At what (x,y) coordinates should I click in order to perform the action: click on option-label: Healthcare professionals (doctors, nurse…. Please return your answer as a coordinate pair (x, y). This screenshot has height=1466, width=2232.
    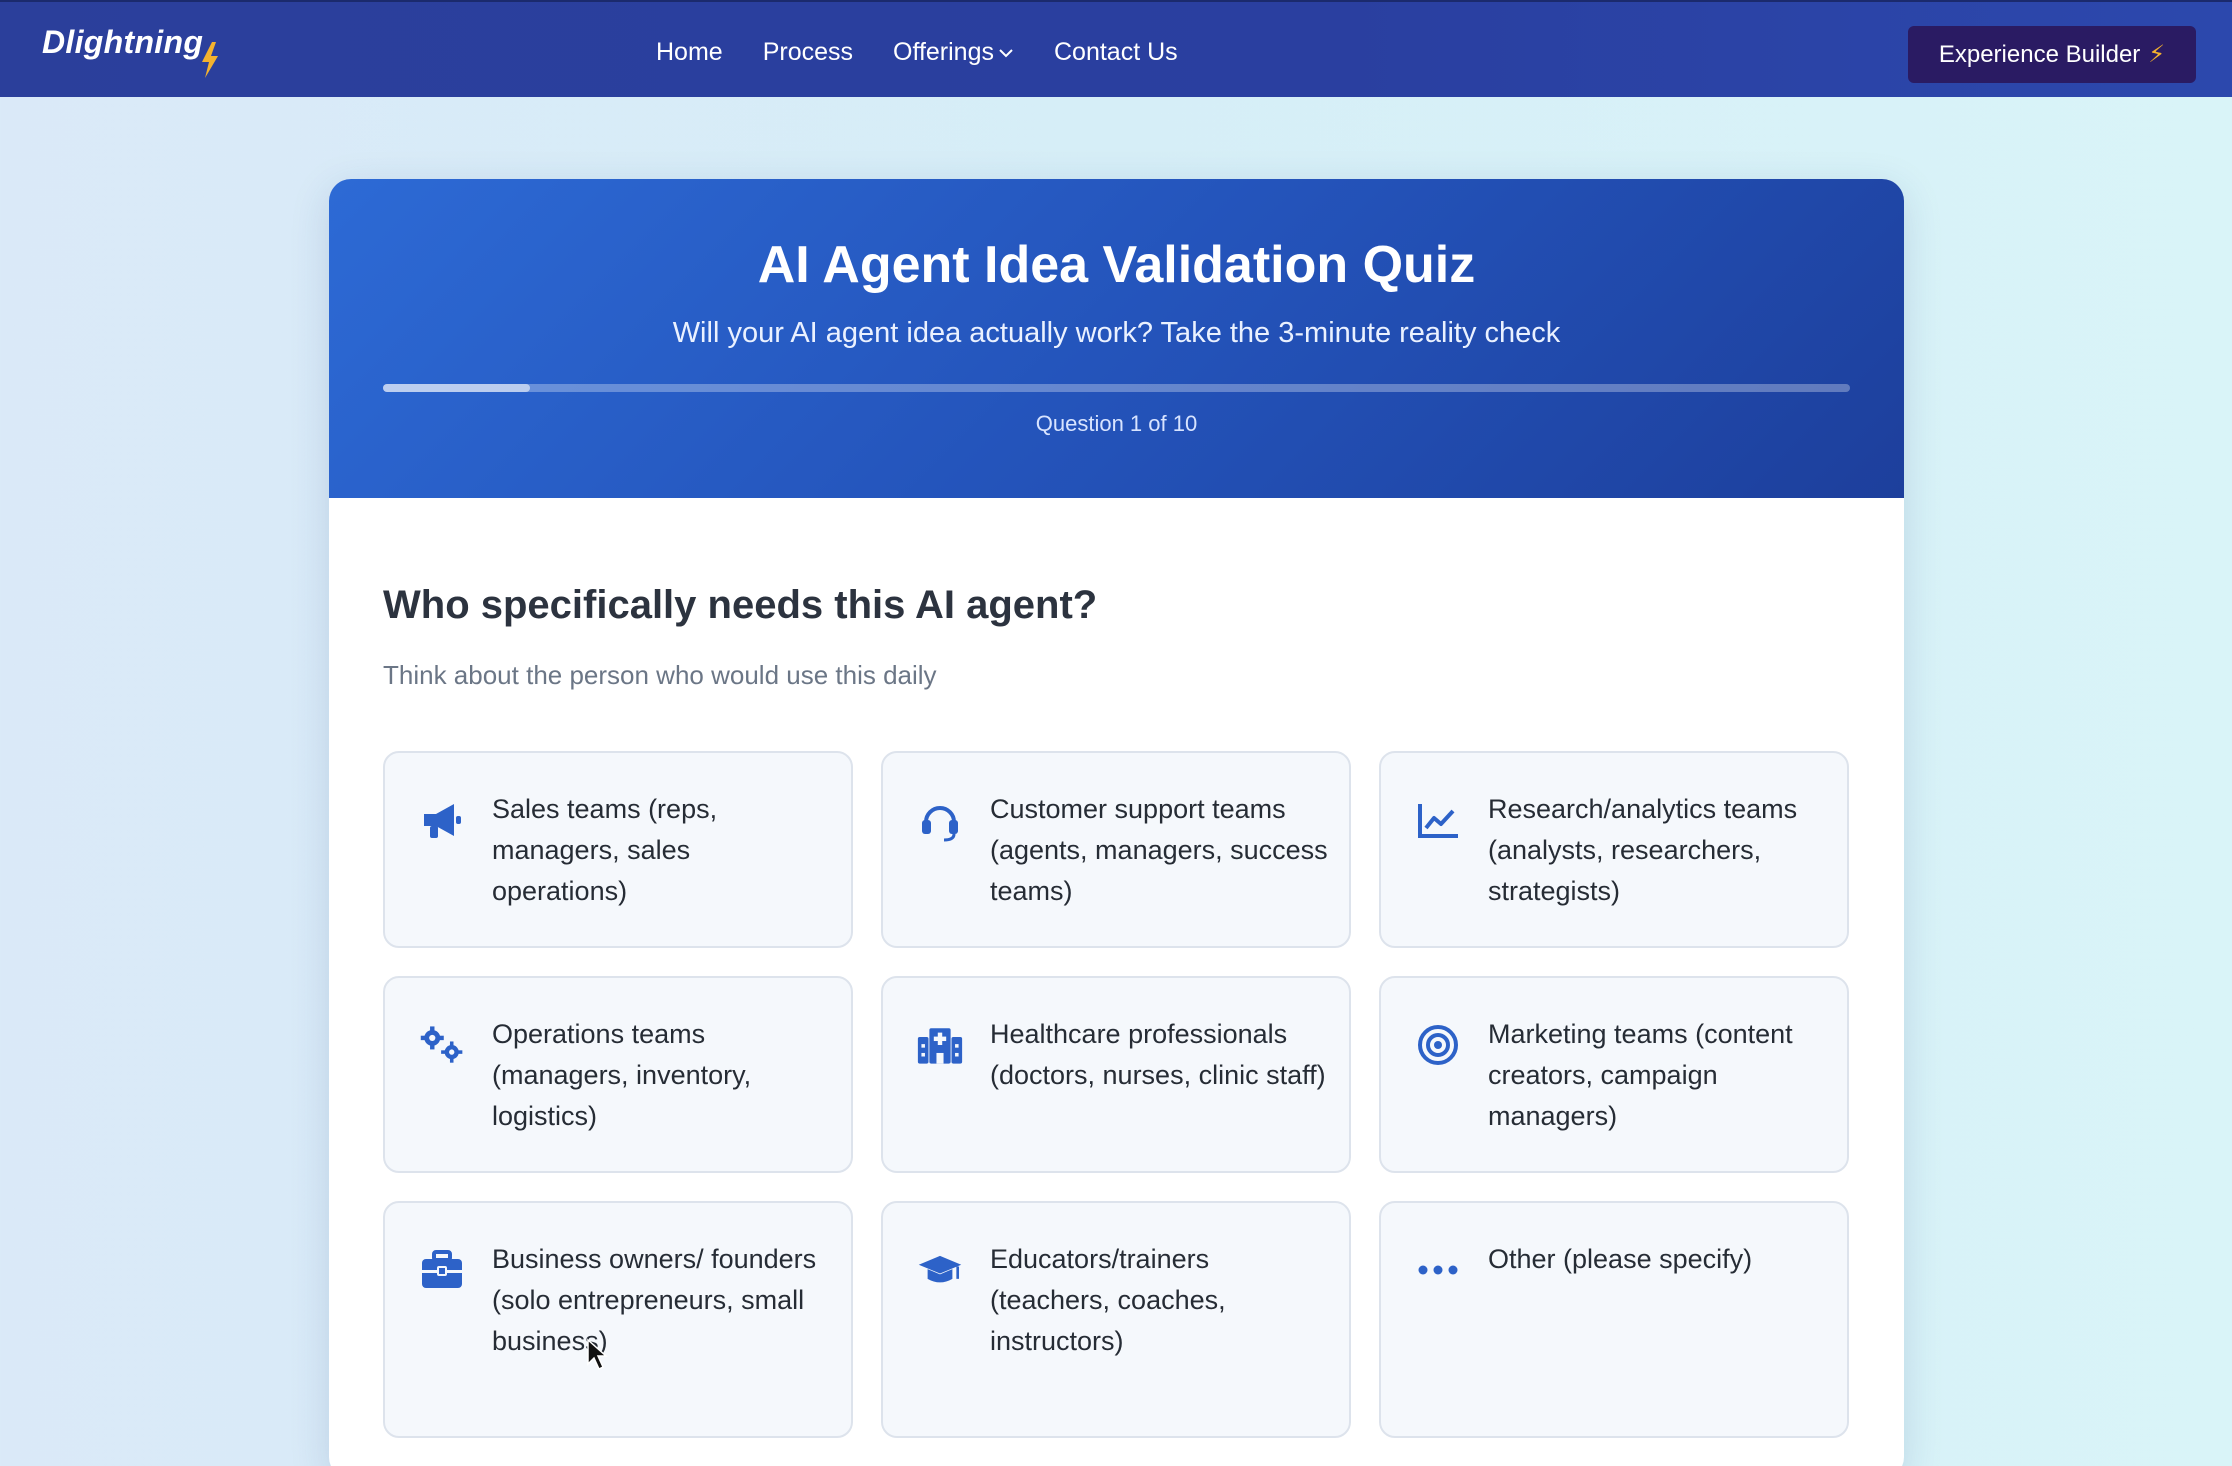
    Looking at the image, I should click on (1158, 1054).